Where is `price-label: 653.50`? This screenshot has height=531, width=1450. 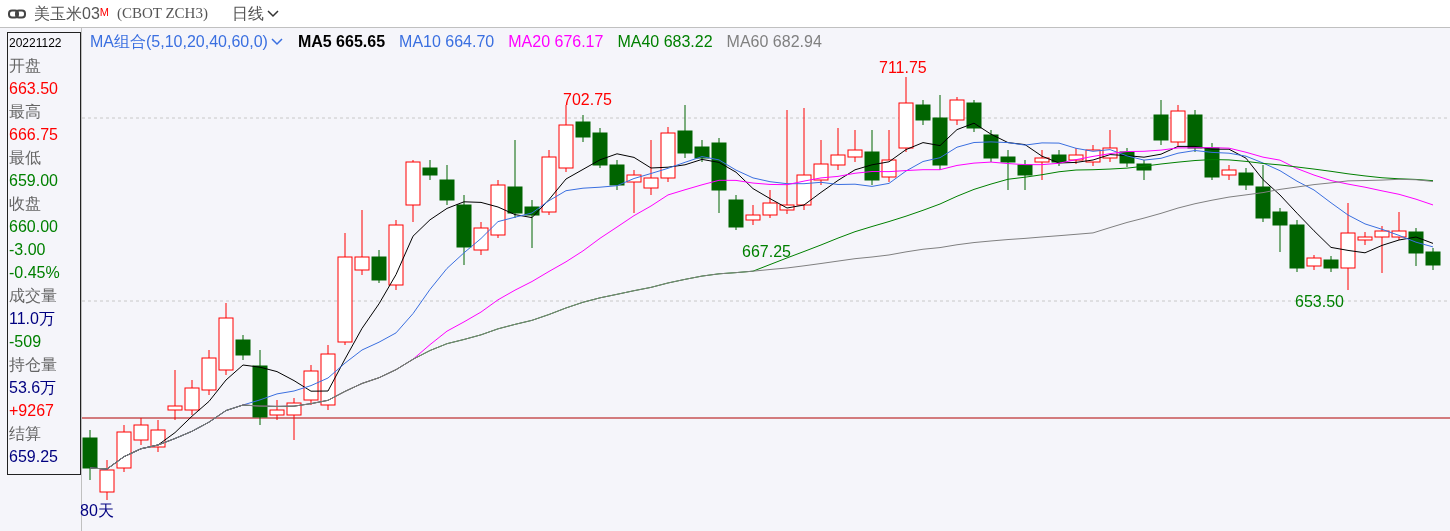 price-label: 653.50 is located at coordinates (1319, 302).